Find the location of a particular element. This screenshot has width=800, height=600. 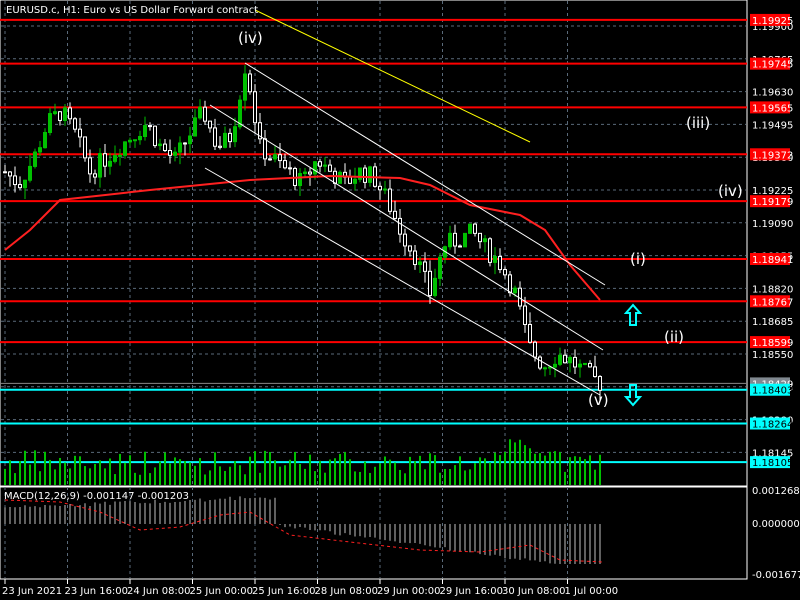

level-price-label: 1.19565 is located at coordinates (772, 108).